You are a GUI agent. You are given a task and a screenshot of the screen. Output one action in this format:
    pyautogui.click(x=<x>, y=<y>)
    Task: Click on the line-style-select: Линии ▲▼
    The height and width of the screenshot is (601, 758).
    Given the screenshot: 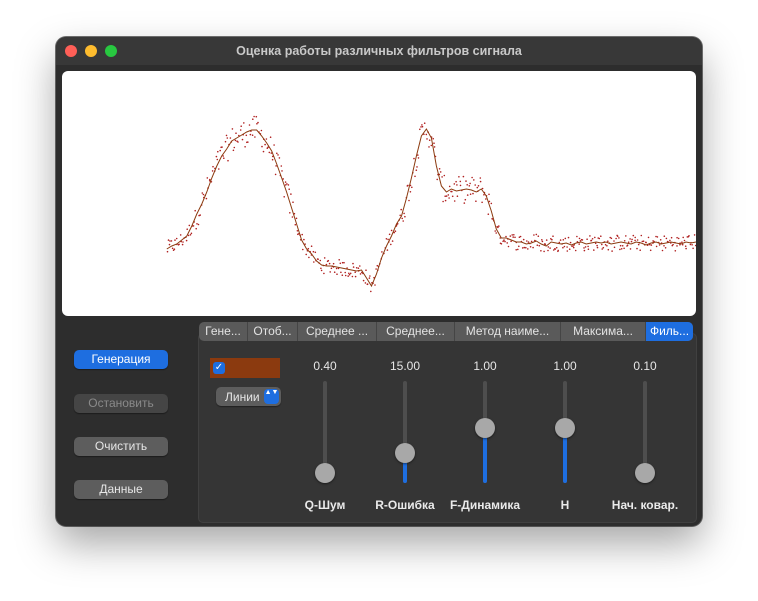 What is the action you would take?
    pyautogui.click(x=248, y=396)
    